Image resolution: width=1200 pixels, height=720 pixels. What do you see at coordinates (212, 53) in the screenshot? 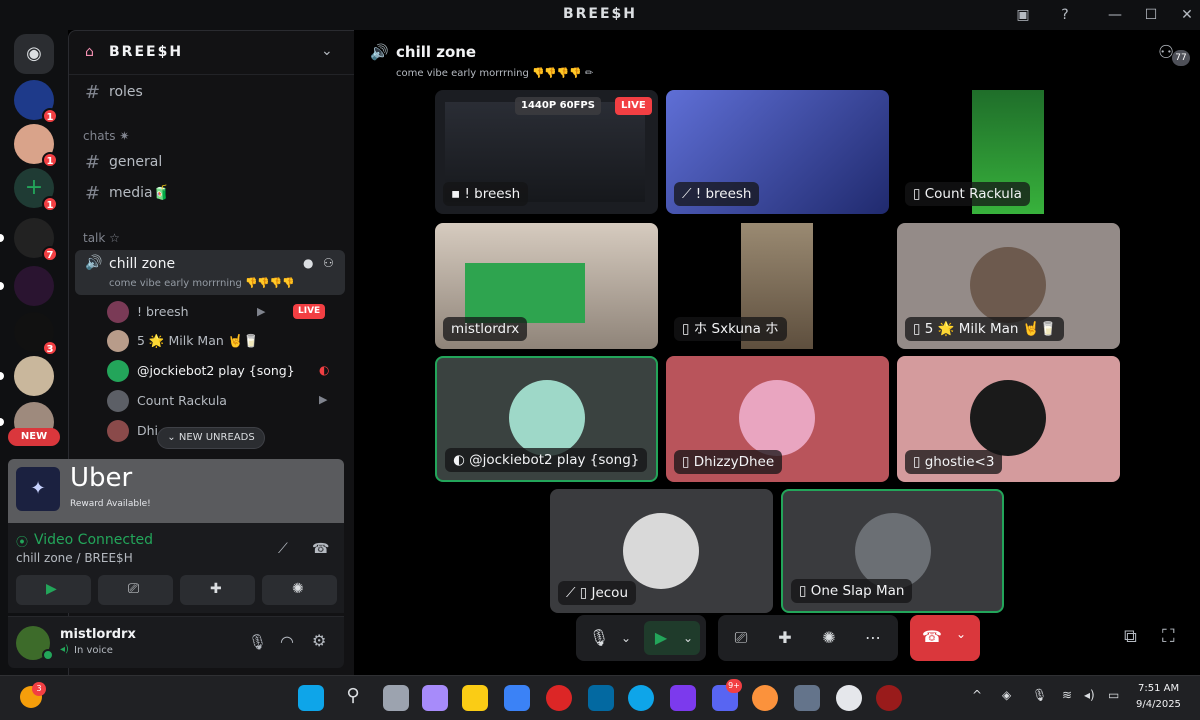
I see `server-header: ⌂ BREE$H ⌄` at bounding box center [212, 53].